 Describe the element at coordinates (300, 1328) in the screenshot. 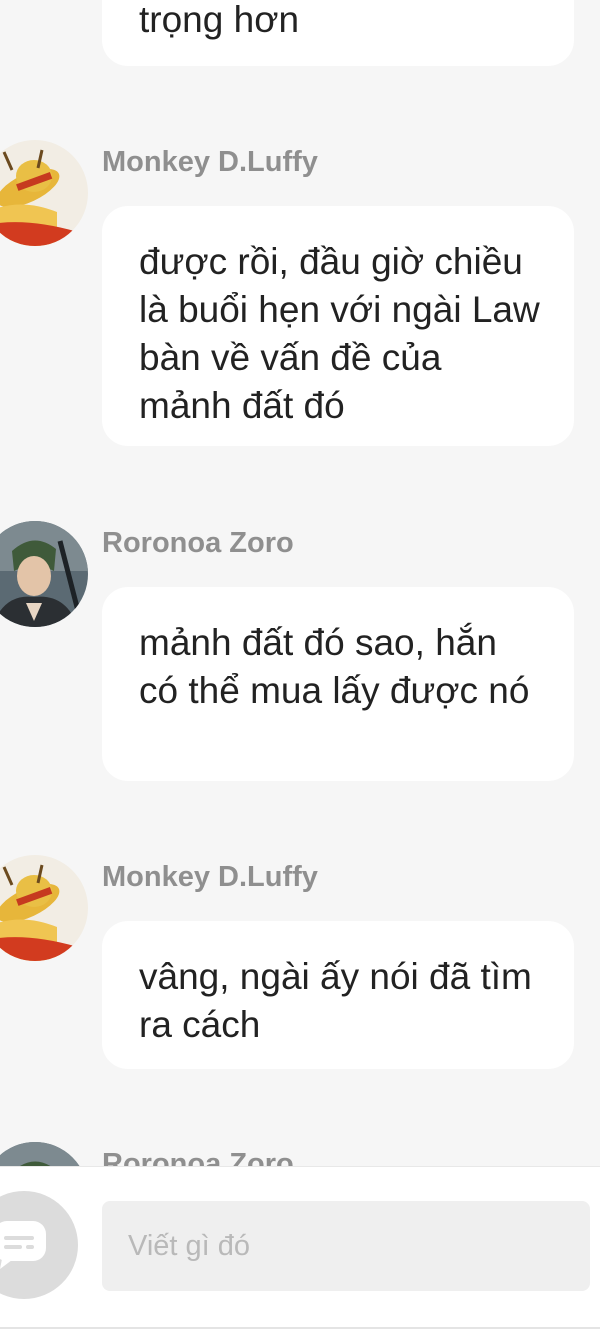

I see `divider` at that location.